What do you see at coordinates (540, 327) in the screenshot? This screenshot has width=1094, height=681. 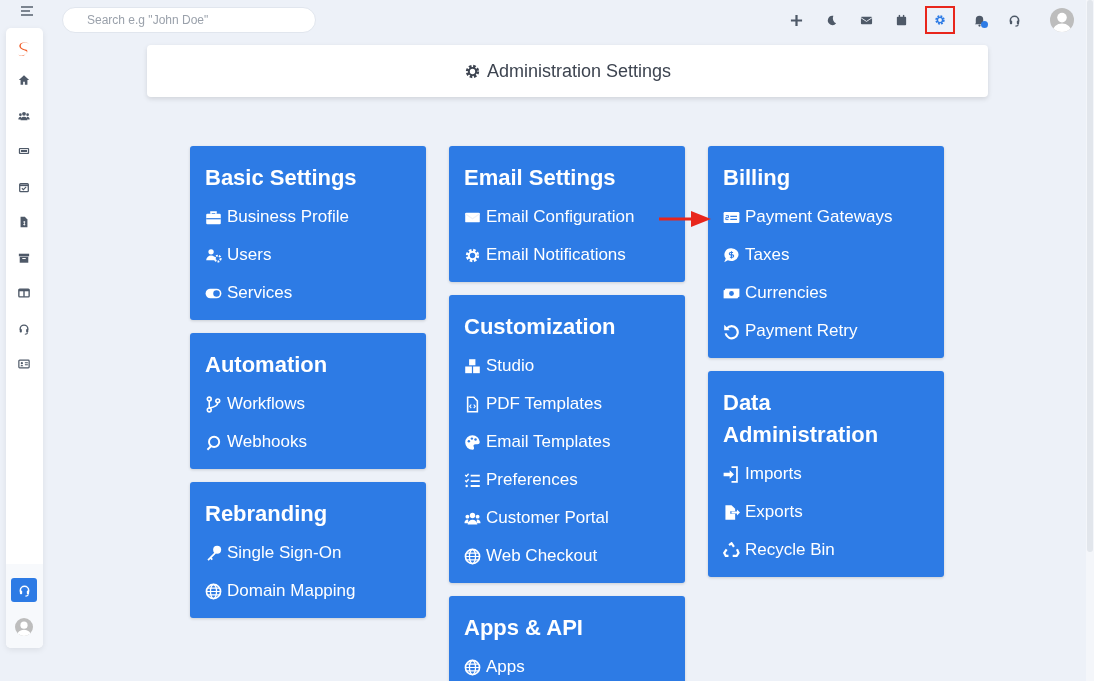 I see `card-title: Customization` at bounding box center [540, 327].